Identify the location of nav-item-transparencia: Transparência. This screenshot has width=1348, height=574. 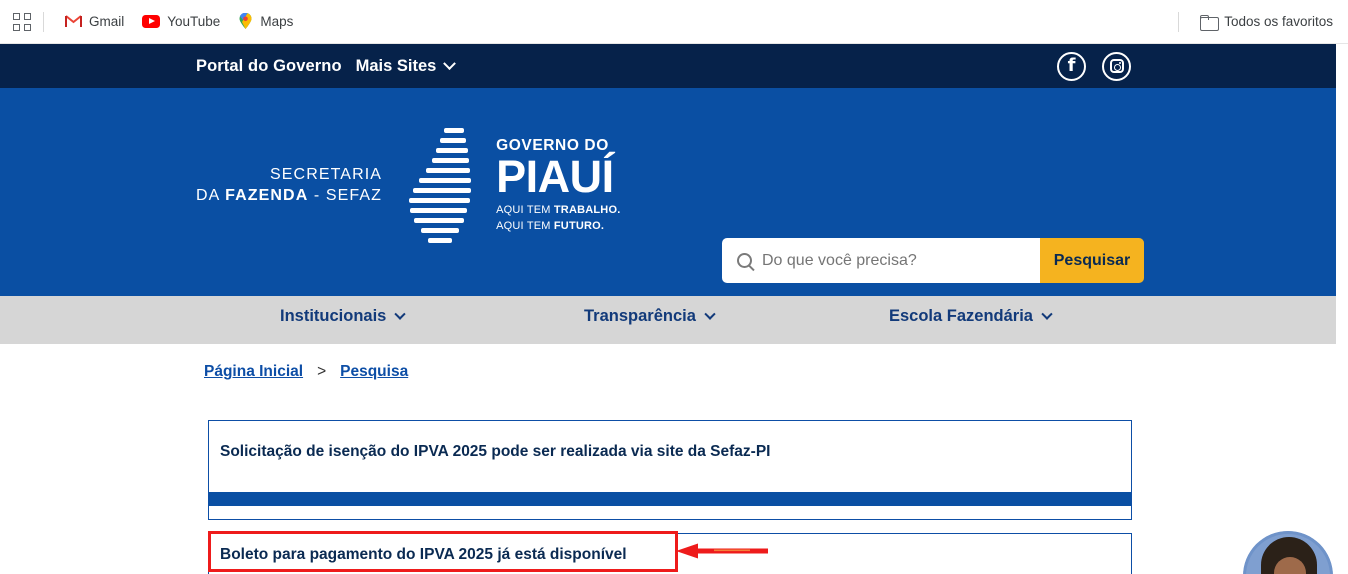
(650, 316).